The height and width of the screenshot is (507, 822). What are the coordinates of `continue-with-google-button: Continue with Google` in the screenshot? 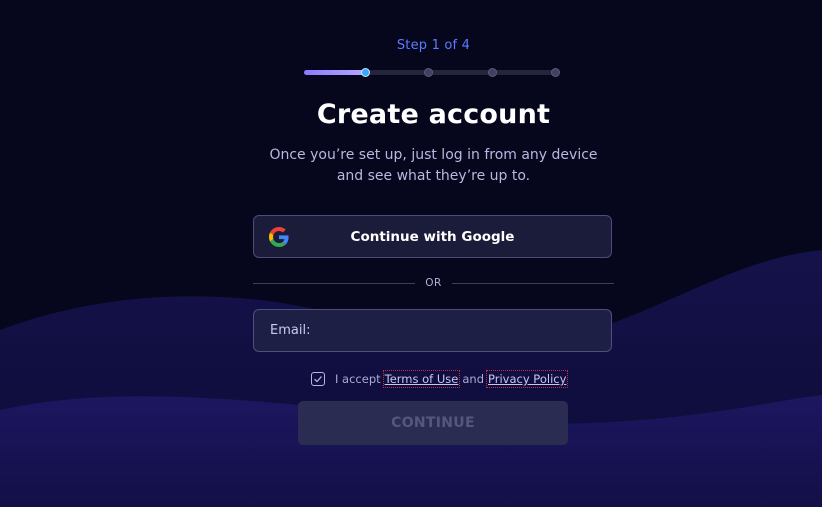 It's located at (432, 236).